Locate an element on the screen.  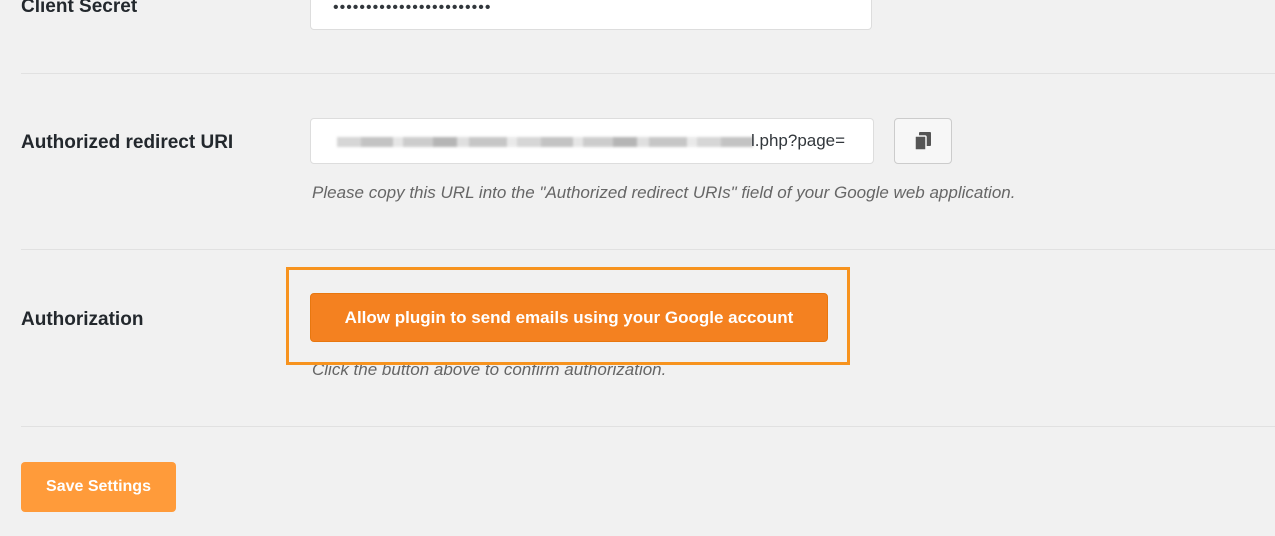
client-secret-input: •••••••••••••••••••••••• is located at coordinates (591, 15).